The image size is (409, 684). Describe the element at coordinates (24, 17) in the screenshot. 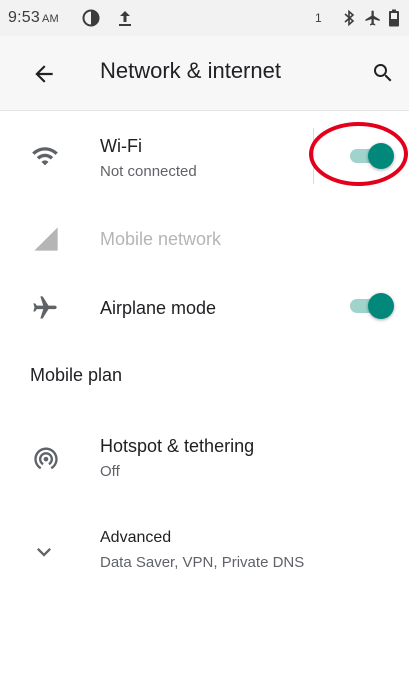

I see `status-time-value: 9:53` at that location.